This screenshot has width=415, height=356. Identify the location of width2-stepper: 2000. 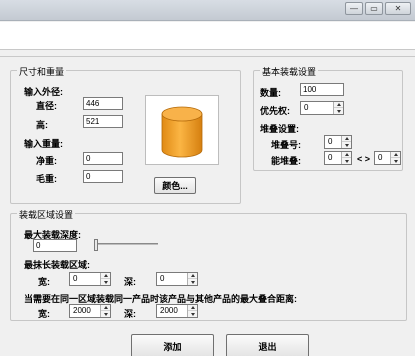
(90, 311).